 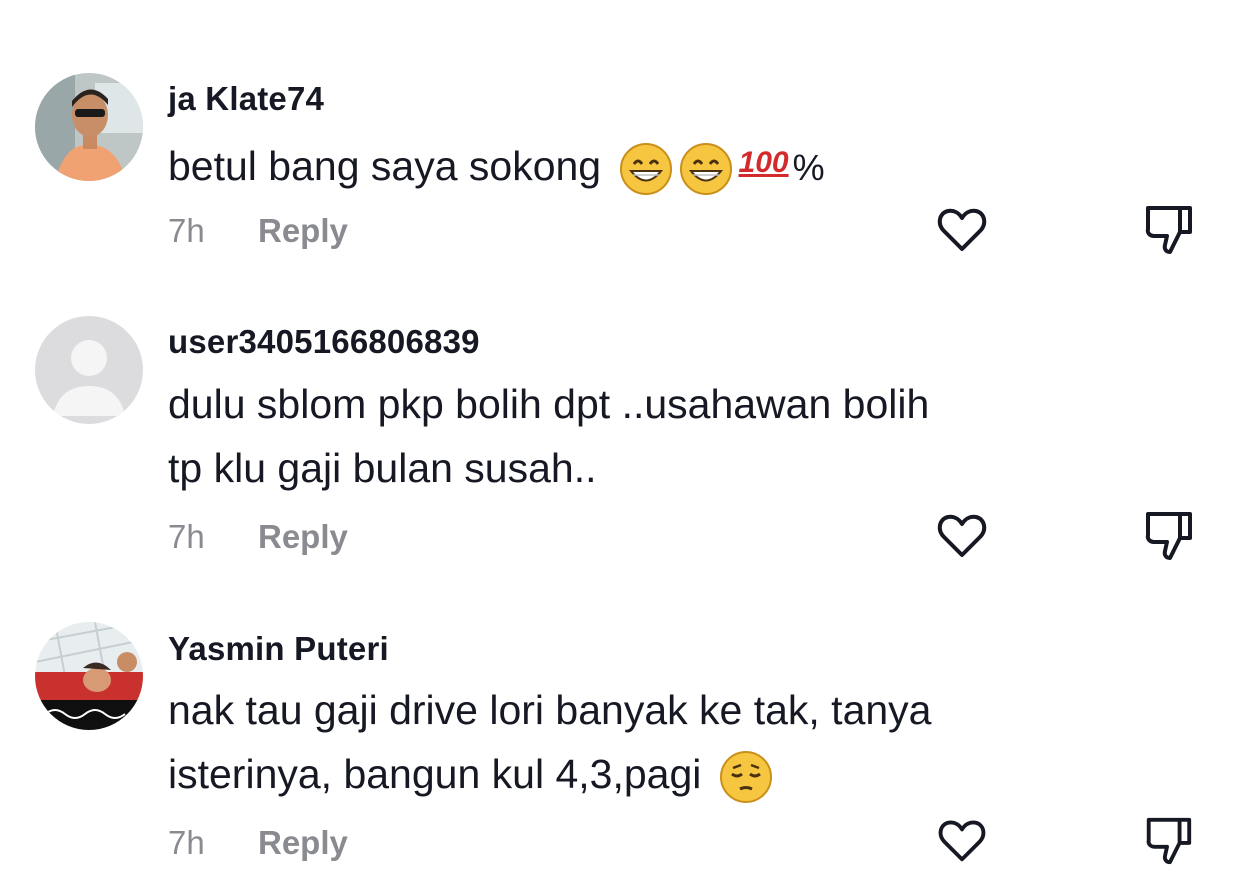 I want to click on hundred-points-emoji-icon: 100, so click(x=763, y=163).